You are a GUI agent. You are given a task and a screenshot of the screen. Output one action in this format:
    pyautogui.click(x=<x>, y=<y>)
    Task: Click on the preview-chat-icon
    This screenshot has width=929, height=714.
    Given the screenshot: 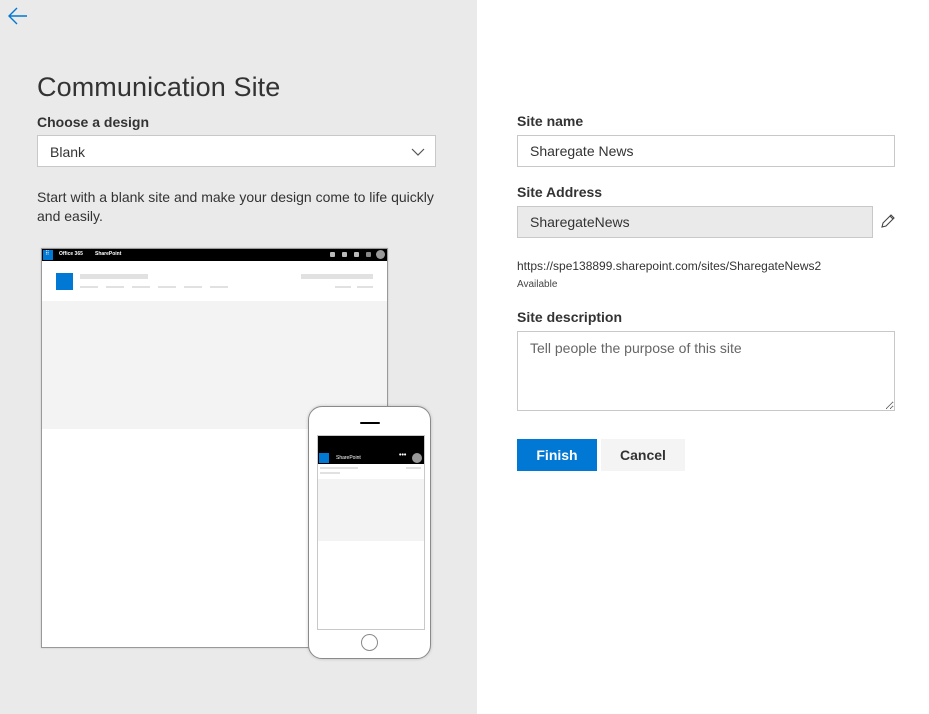 What is the action you would take?
    pyautogui.click(x=332, y=254)
    